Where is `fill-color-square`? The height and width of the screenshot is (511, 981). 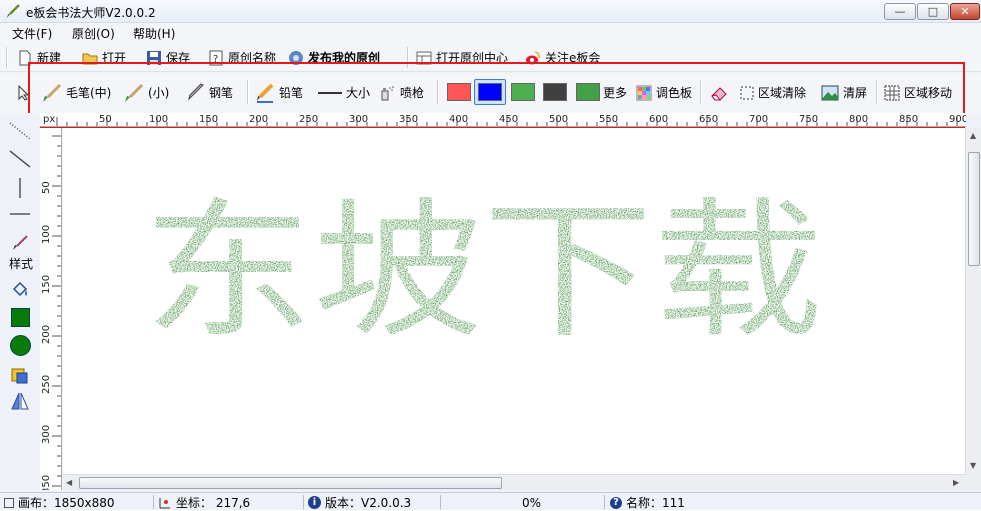
fill-color-square is located at coordinates (20, 317).